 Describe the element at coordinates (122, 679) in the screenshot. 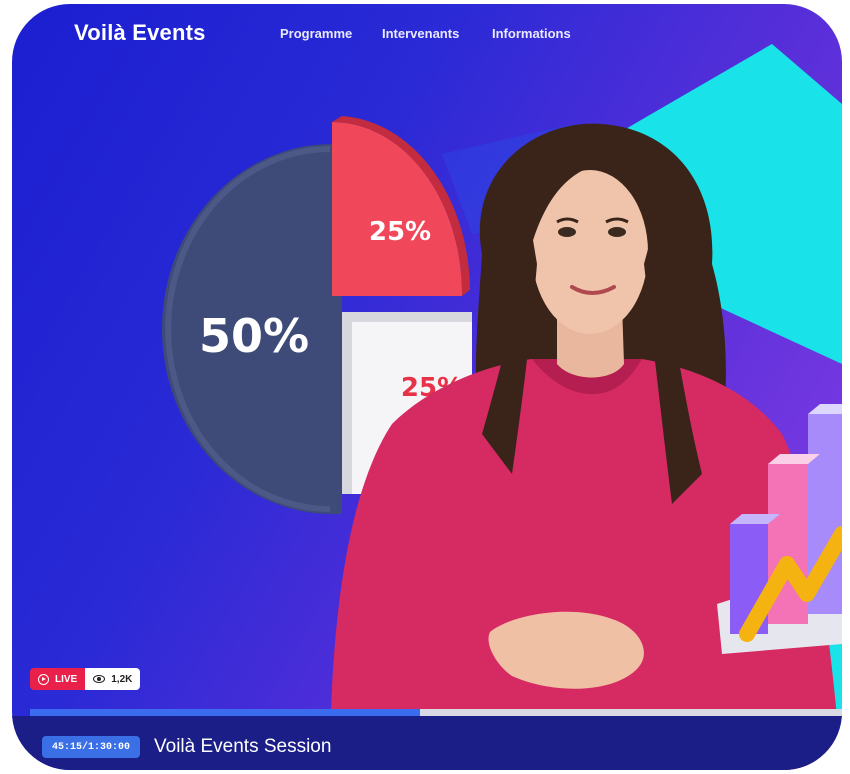

I see `viewer-count: 1,2K` at that location.